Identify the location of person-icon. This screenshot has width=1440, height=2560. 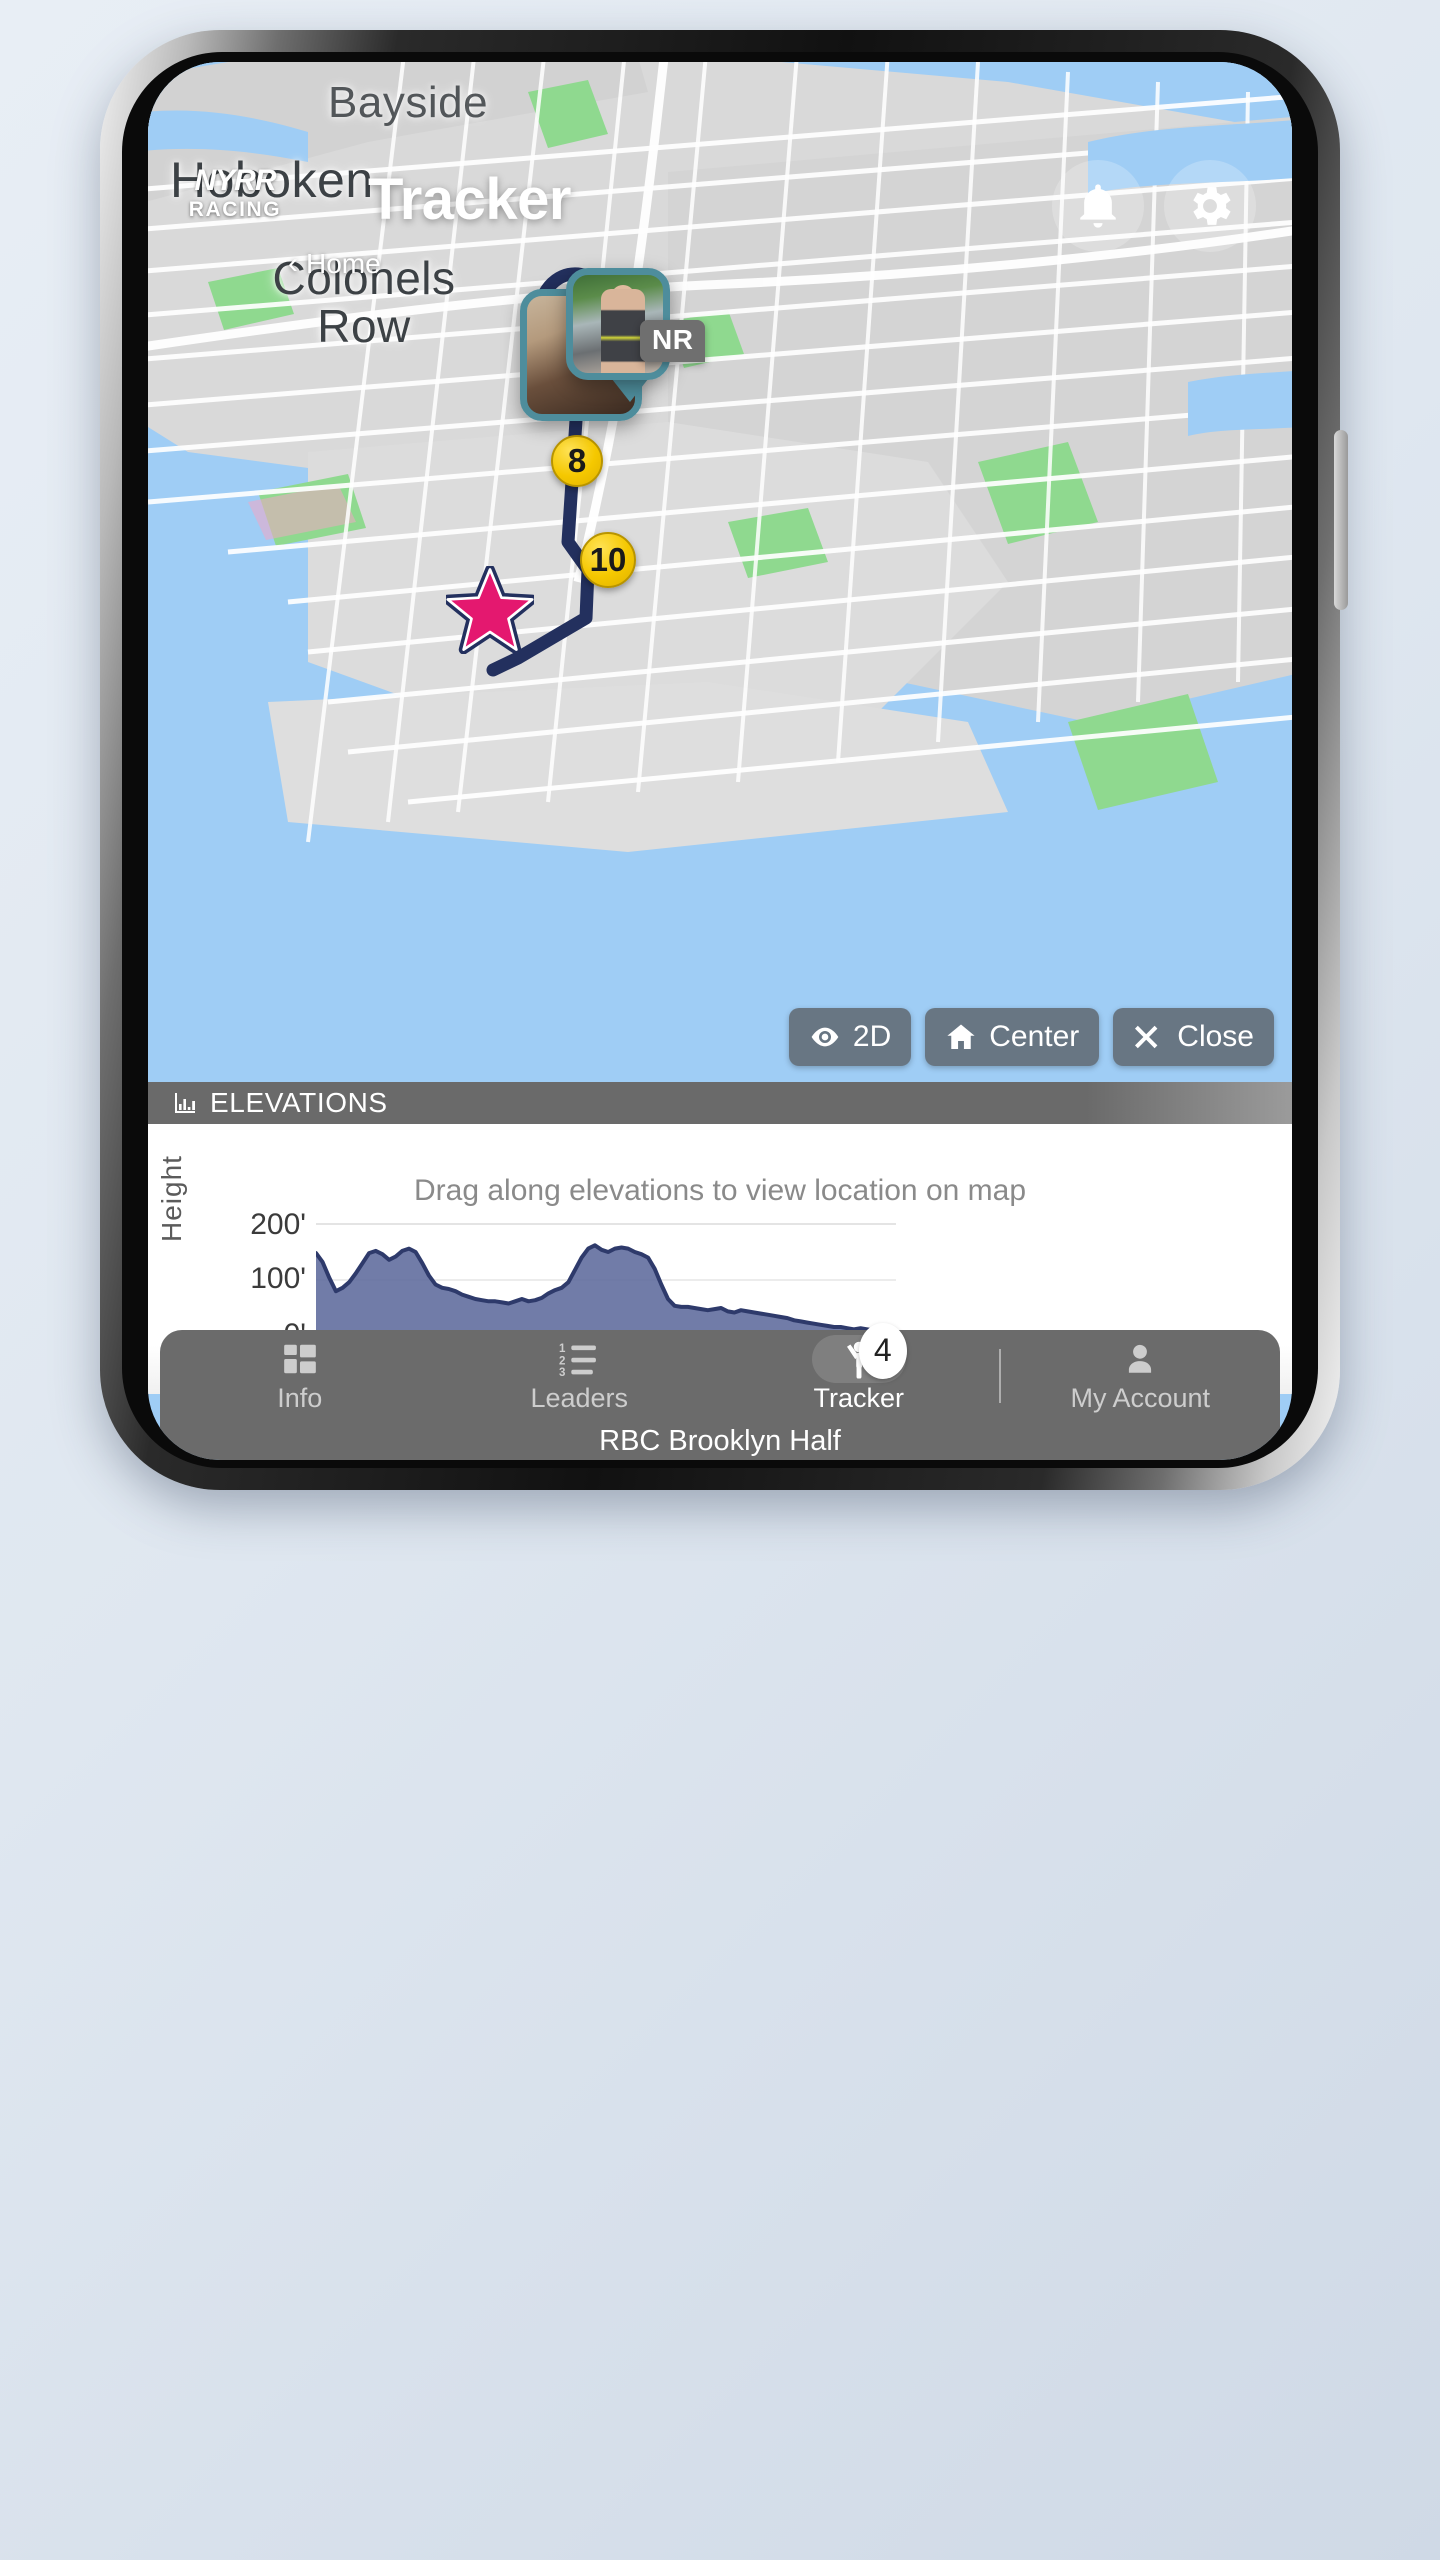
(1140, 1359).